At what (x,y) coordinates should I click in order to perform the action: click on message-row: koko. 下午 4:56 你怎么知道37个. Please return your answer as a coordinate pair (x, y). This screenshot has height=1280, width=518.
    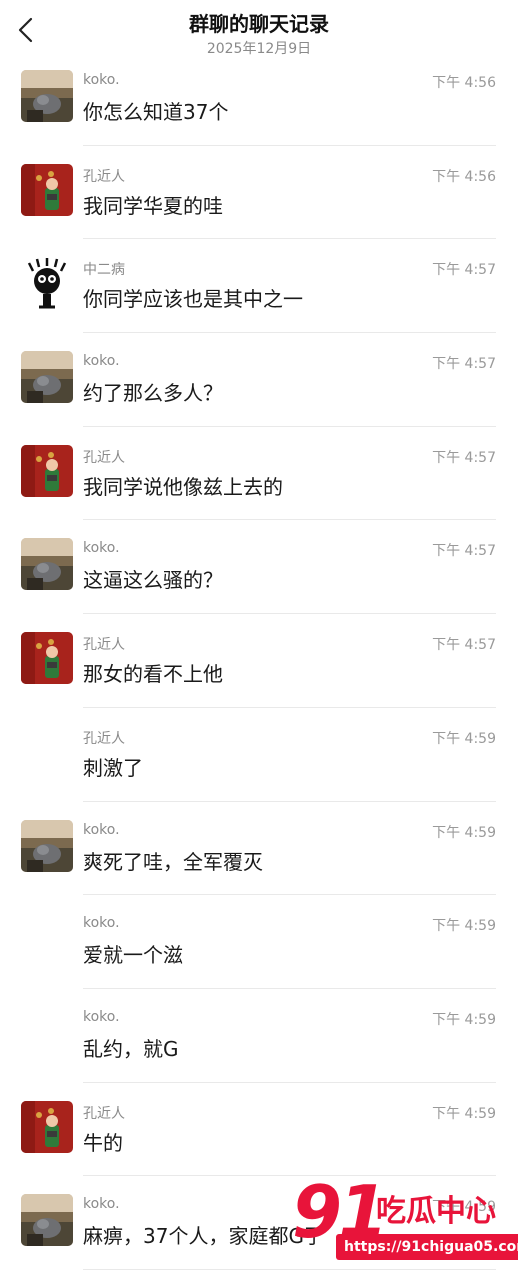
    Looking at the image, I should click on (259, 111).